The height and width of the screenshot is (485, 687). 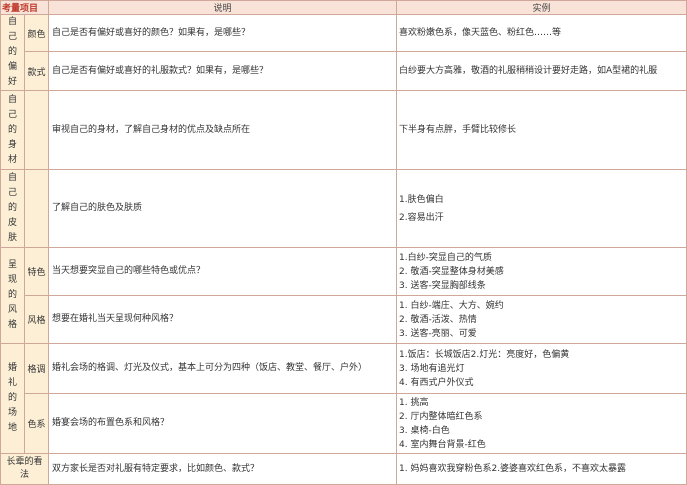 I want to click on example-cell: 喜欢粉嫩色系，像天蓝色、粉红色……等, so click(x=541, y=33).